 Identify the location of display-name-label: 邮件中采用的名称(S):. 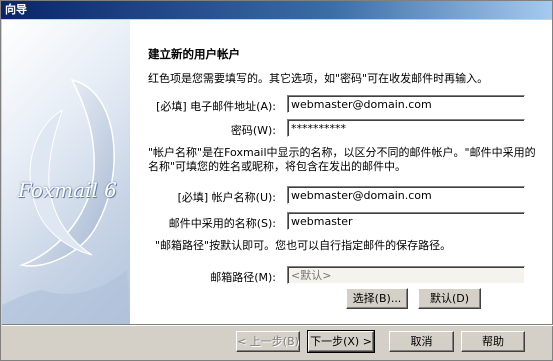
(222, 223).